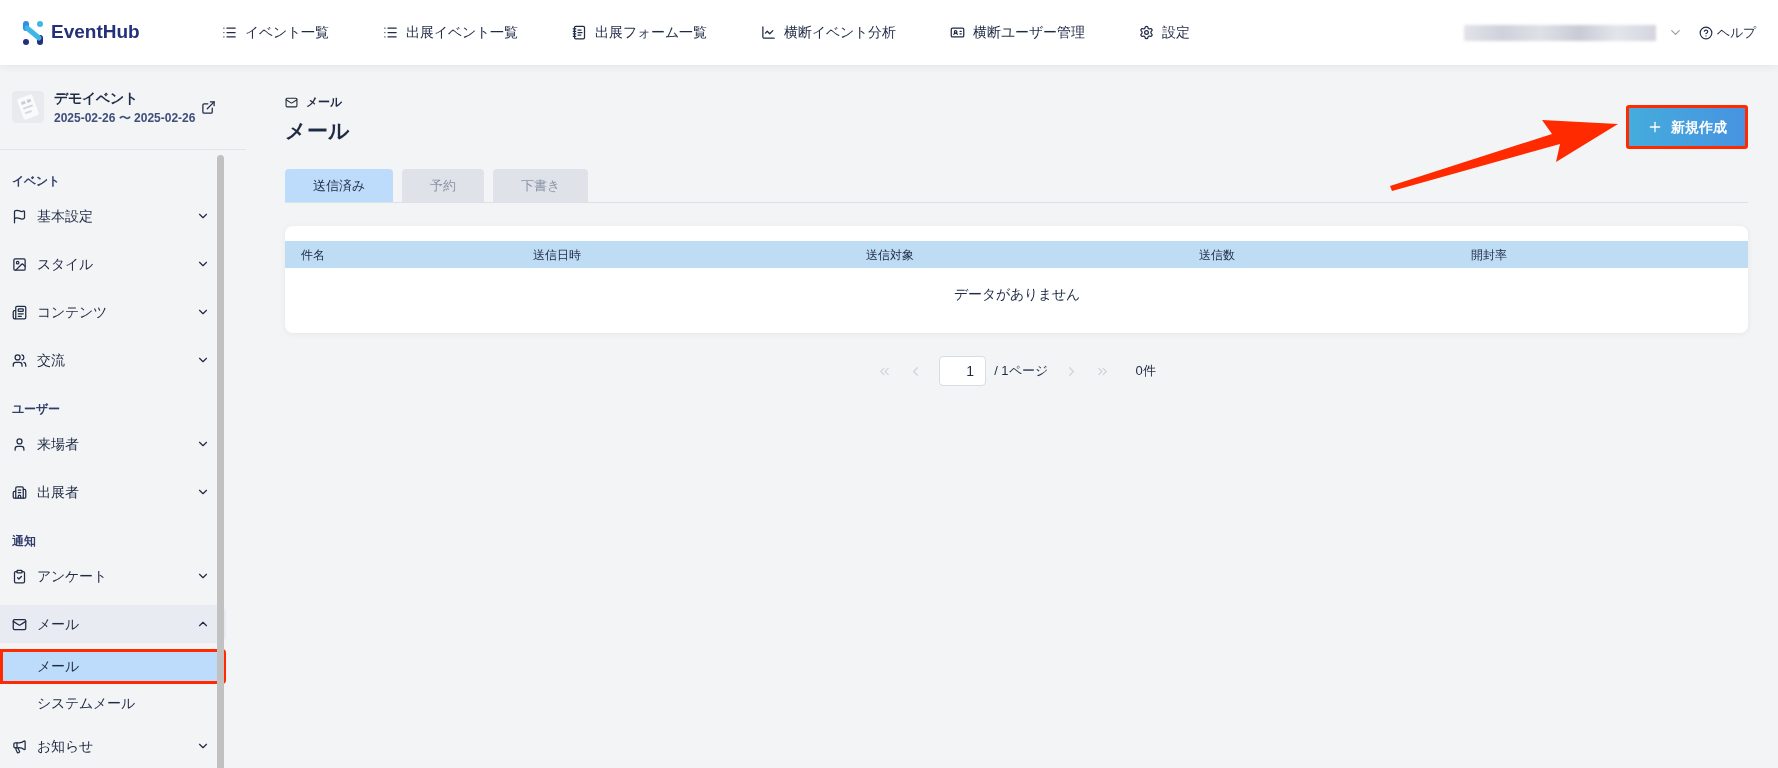 The width and height of the screenshot is (1778, 768). What do you see at coordinates (36, 181) in the screenshot?
I see `section-label: イベント` at bounding box center [36, 181].